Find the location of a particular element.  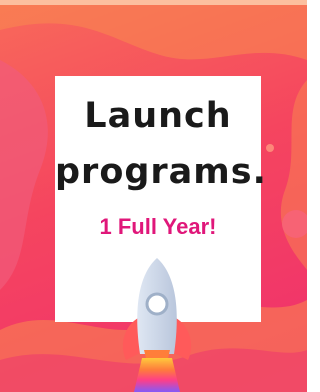

subheadline: 1 Full Year! is located at coordinates (158, 226).